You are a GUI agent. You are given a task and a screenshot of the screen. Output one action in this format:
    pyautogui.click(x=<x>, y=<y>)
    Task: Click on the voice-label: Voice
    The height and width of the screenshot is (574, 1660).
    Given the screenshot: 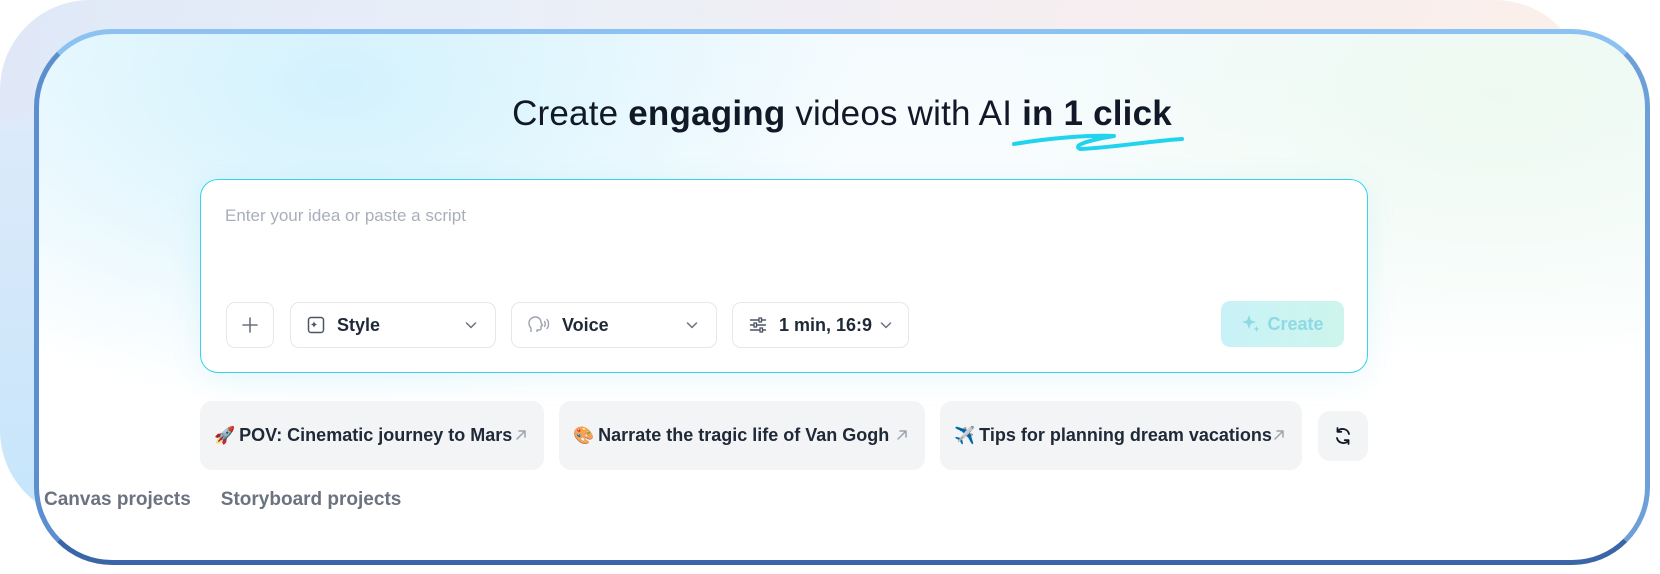 What is the action you would take?
    pyautogui.click(x=585, y=324)
    